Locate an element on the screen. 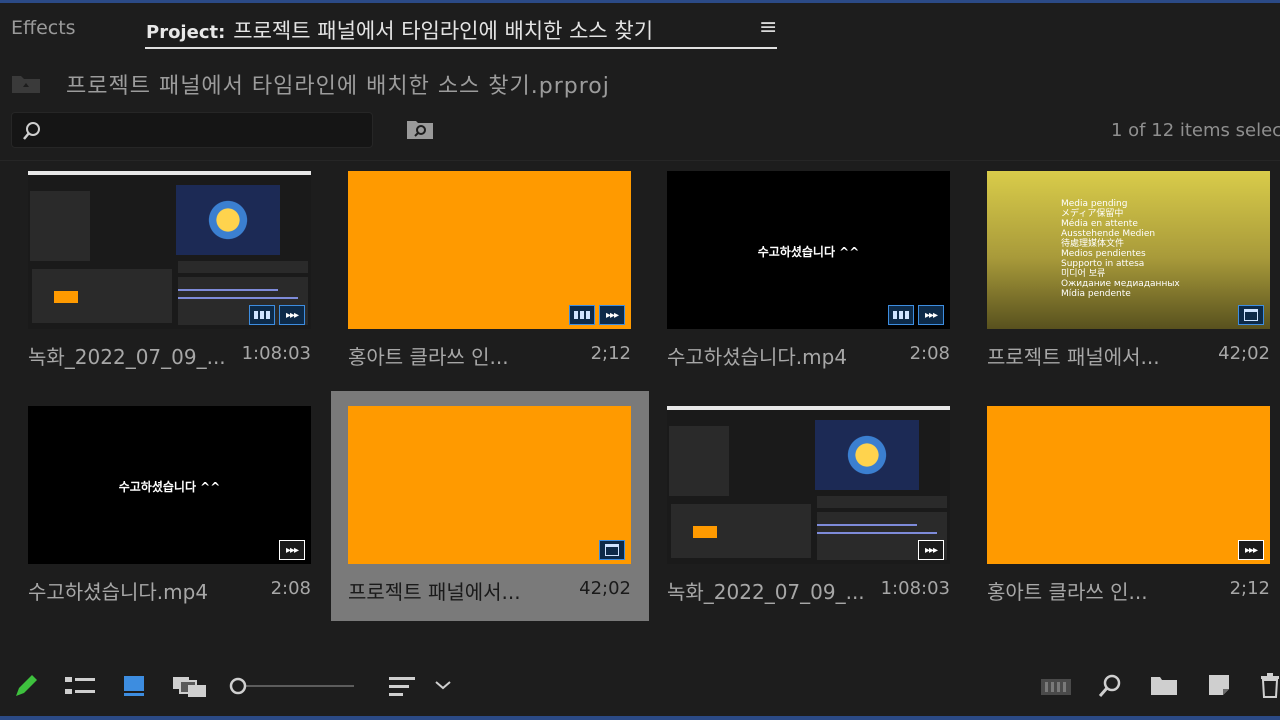 The width and height of the screenshot is (1280, 720). tab-project-label: Project: is located at coordinates (186, 32).